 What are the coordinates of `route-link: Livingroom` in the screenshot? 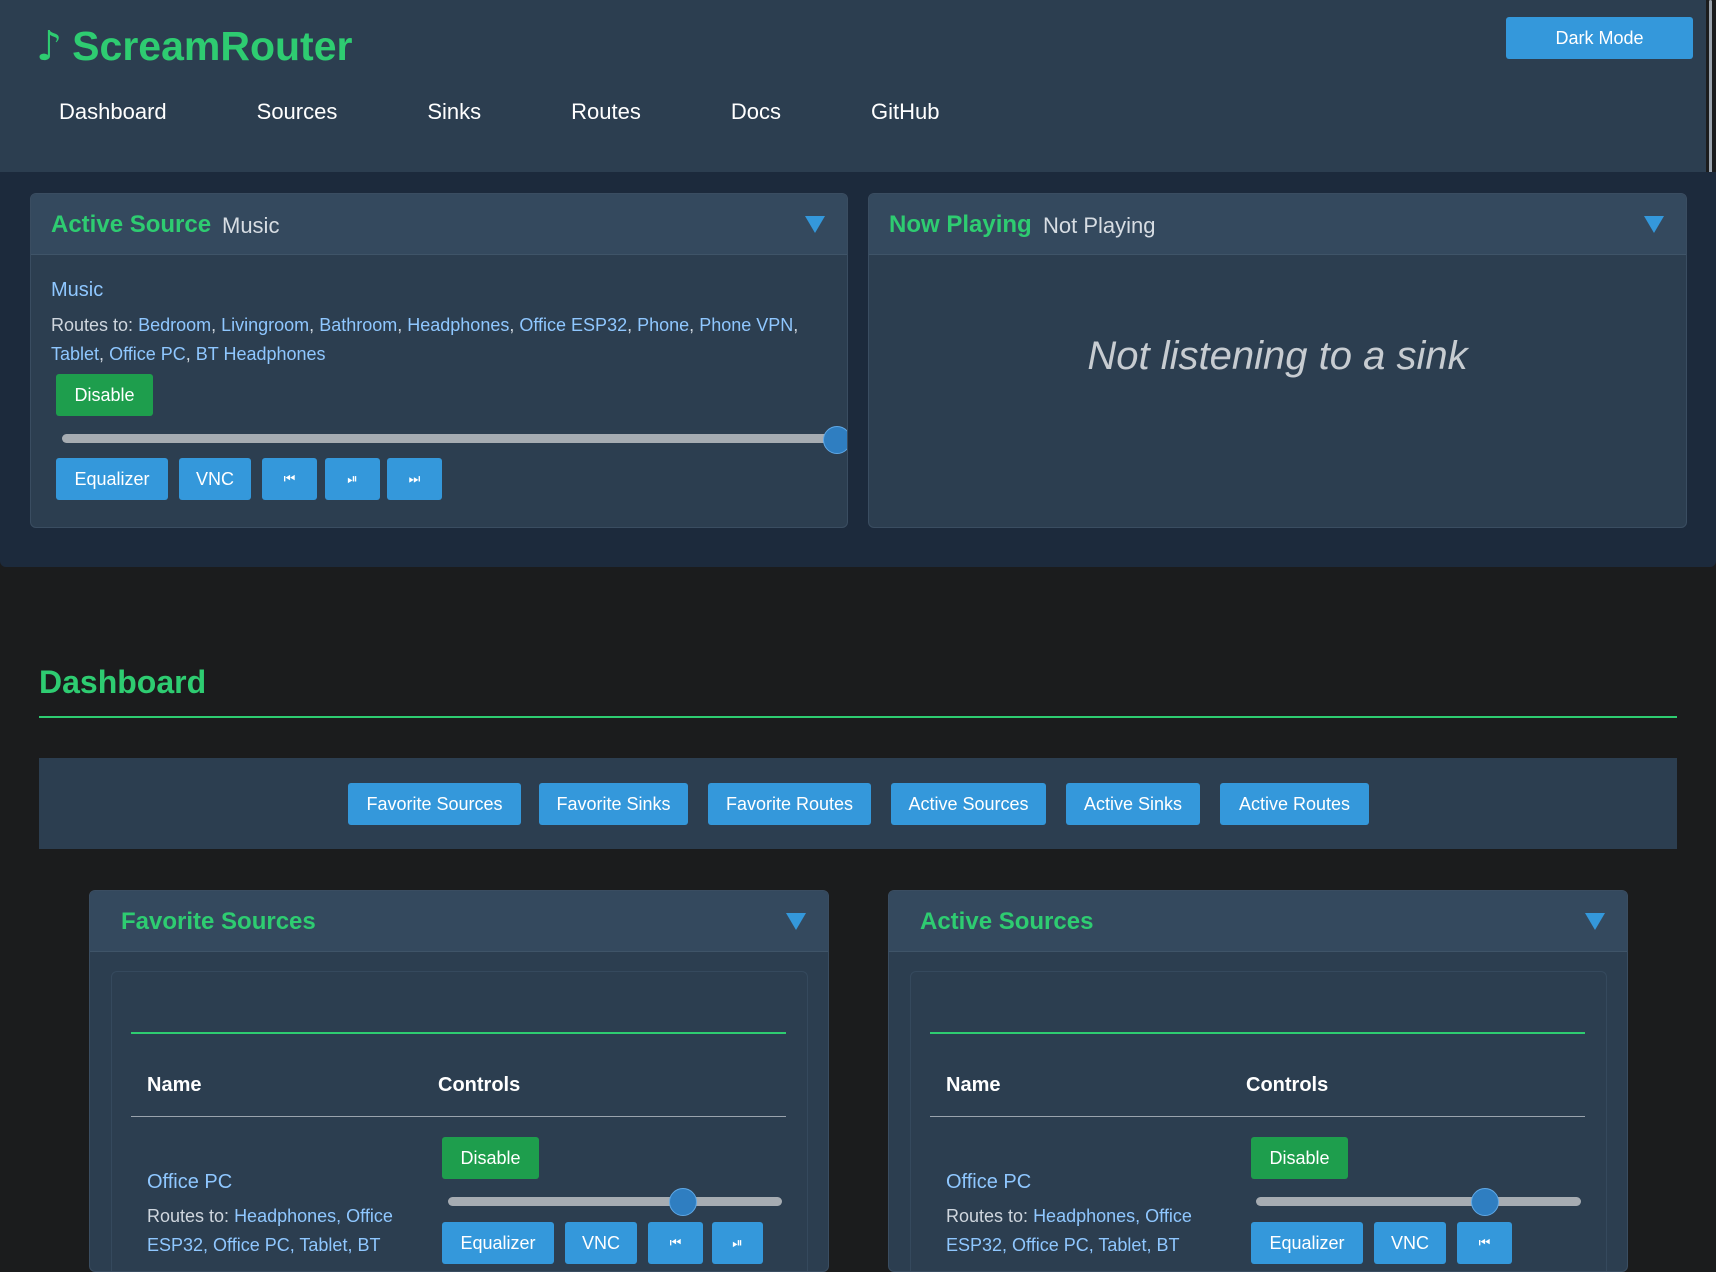 It's located at (265, 325).